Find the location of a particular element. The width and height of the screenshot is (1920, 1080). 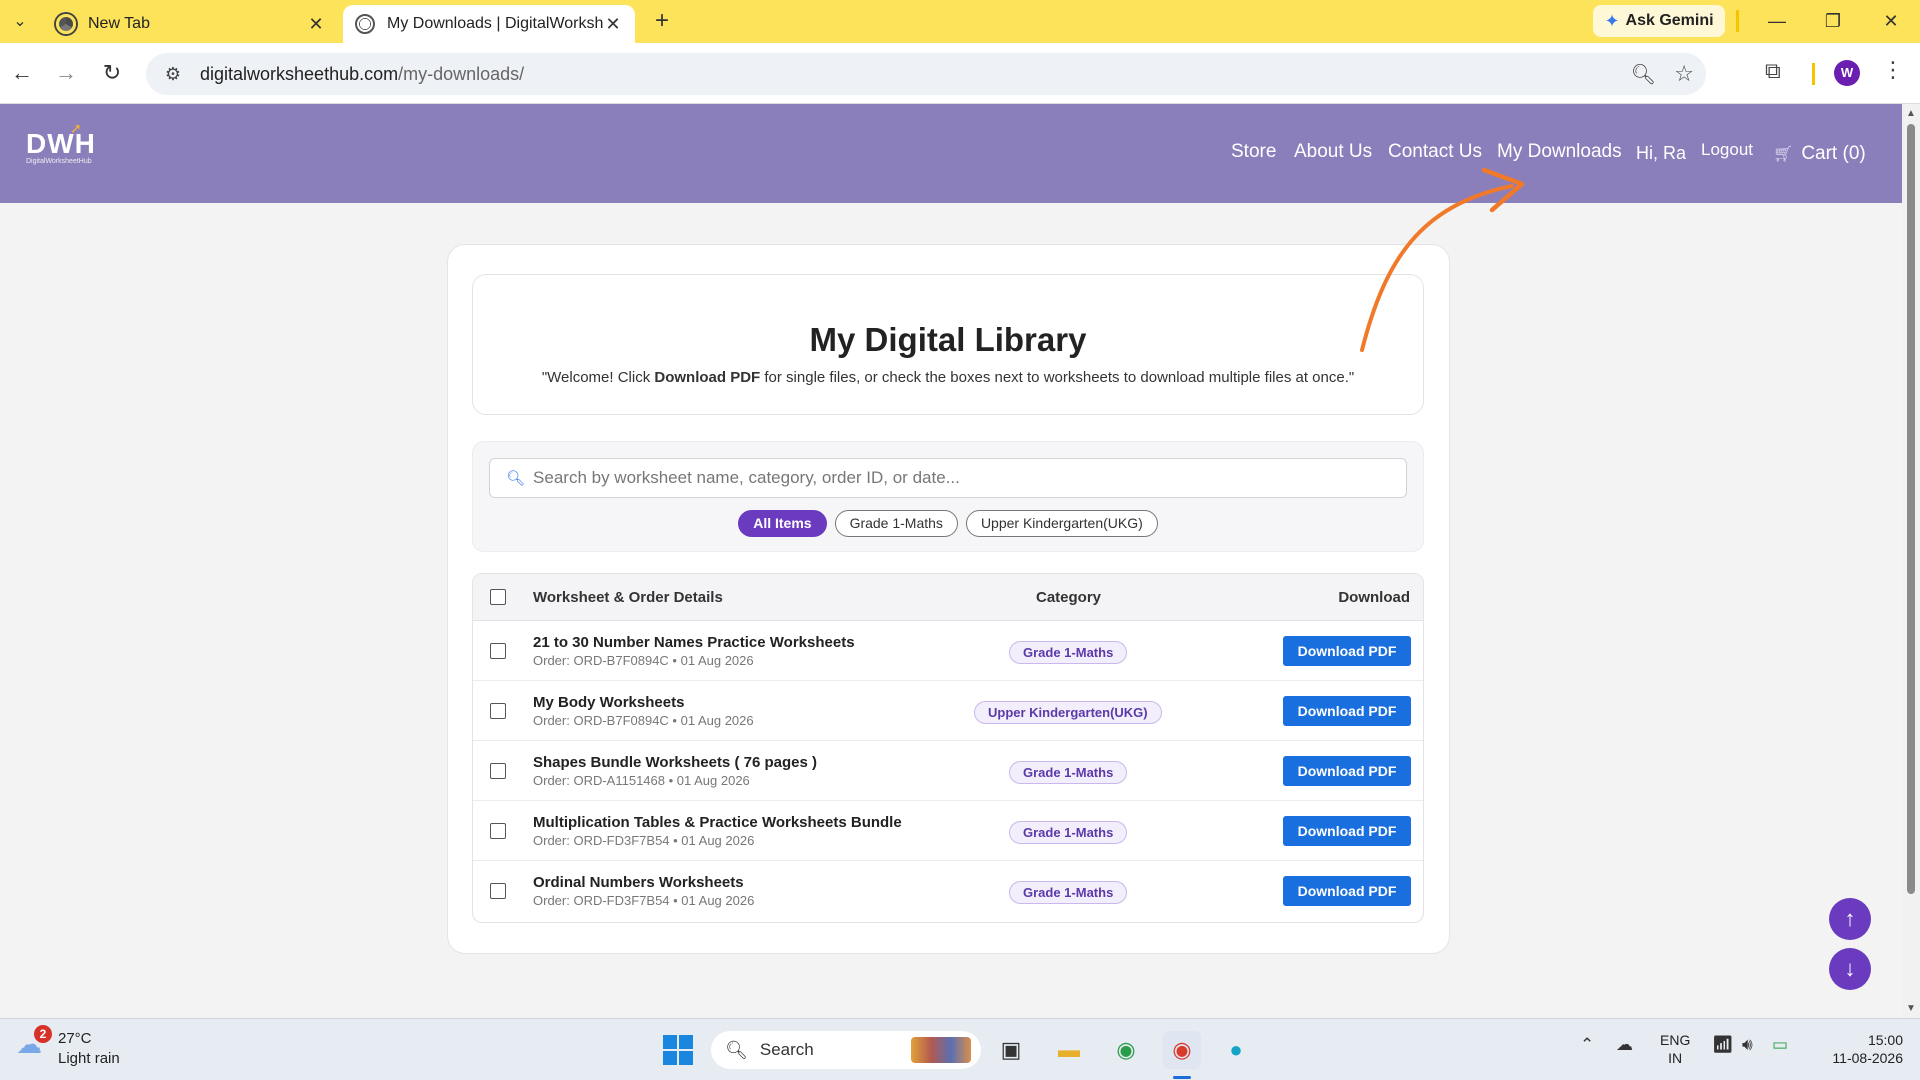

canva-icon: ● is located at coordinates (1236, 1050).